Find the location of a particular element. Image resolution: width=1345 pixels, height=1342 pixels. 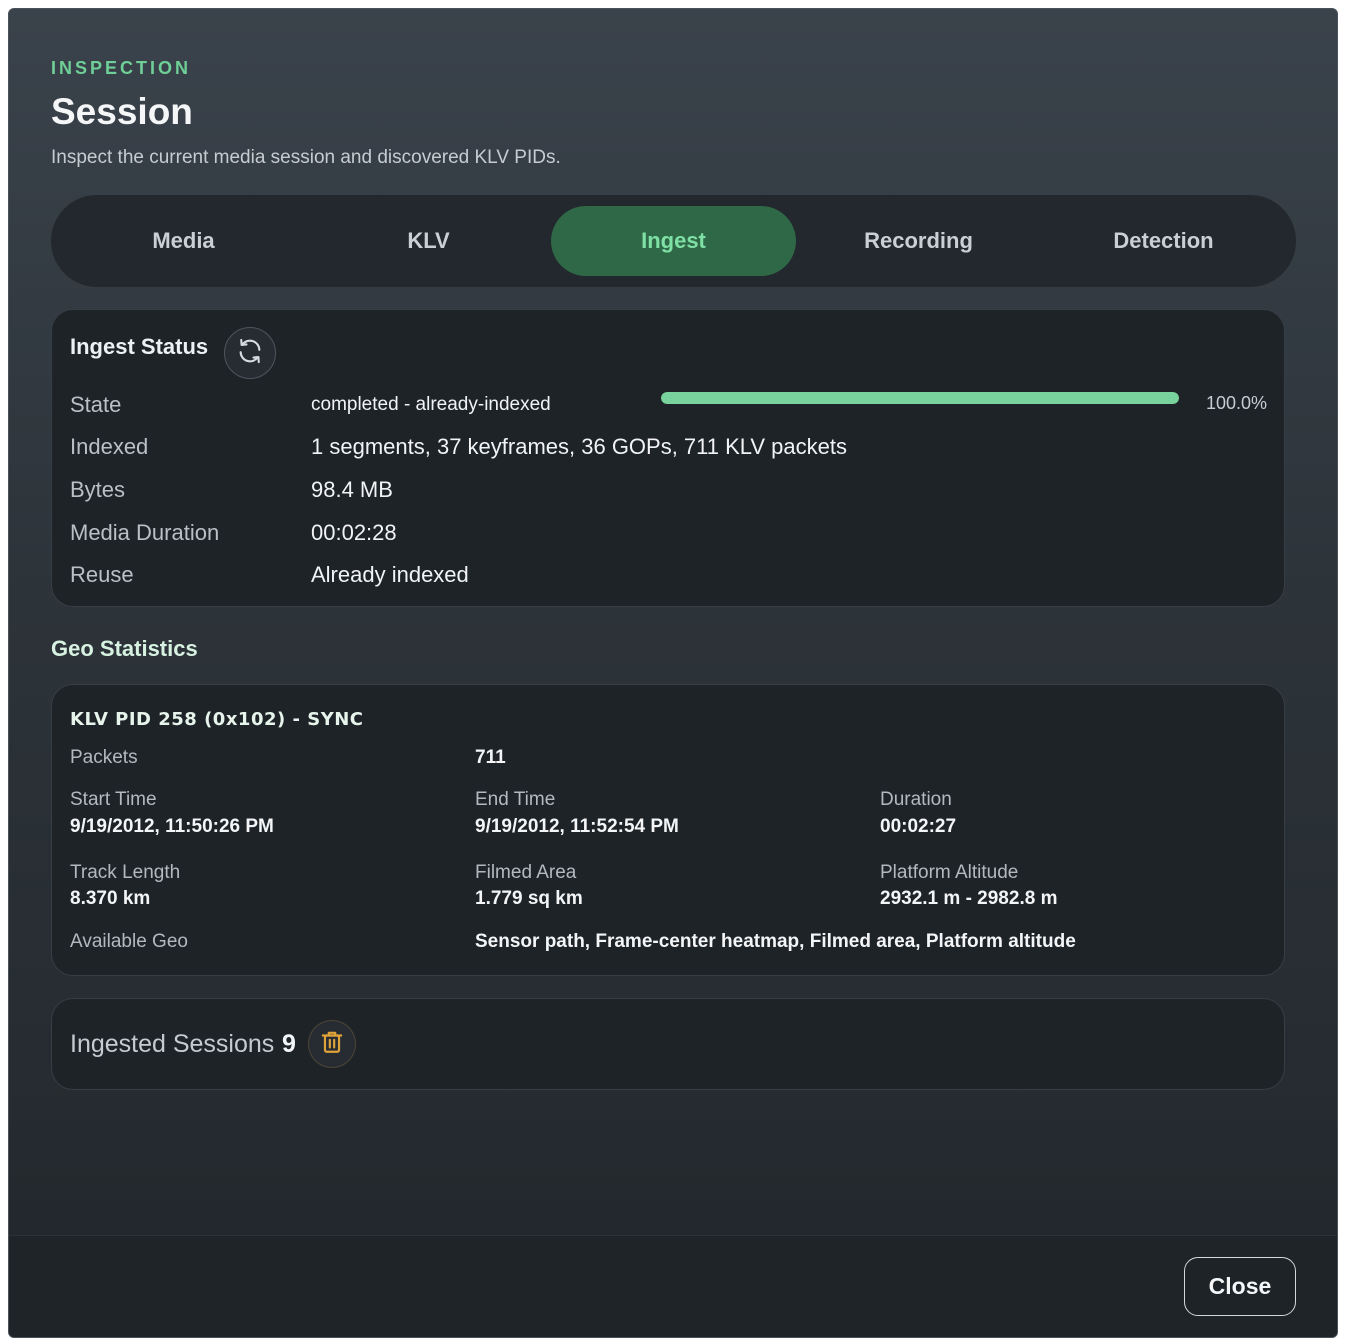

tab-ingest: Ingest is located at coordinates (673, 241).